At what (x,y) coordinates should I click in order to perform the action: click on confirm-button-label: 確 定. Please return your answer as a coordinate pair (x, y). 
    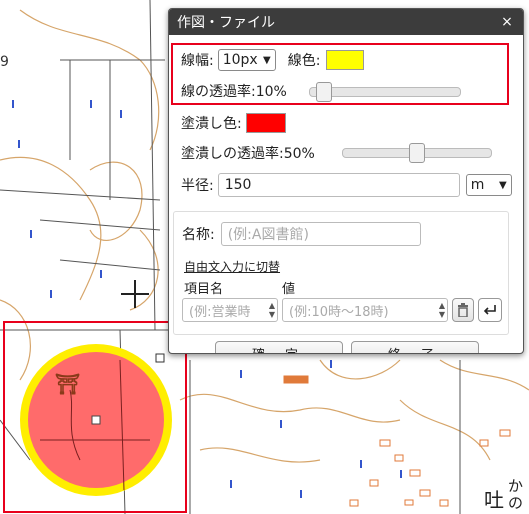
    Looking at the image, I should click on (279, 349).